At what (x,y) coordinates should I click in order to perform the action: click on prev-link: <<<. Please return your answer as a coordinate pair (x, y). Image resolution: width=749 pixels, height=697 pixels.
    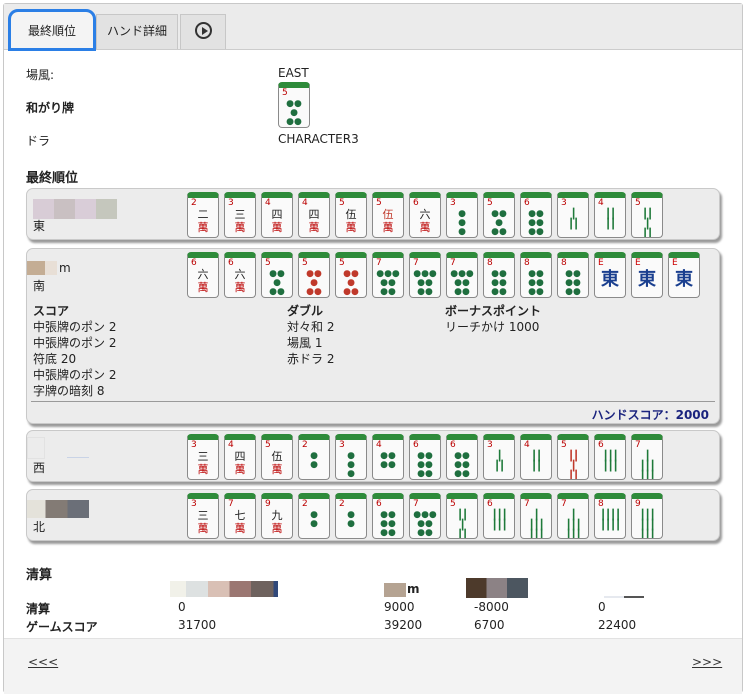
    Looking at the image, I should click on (43, 662).